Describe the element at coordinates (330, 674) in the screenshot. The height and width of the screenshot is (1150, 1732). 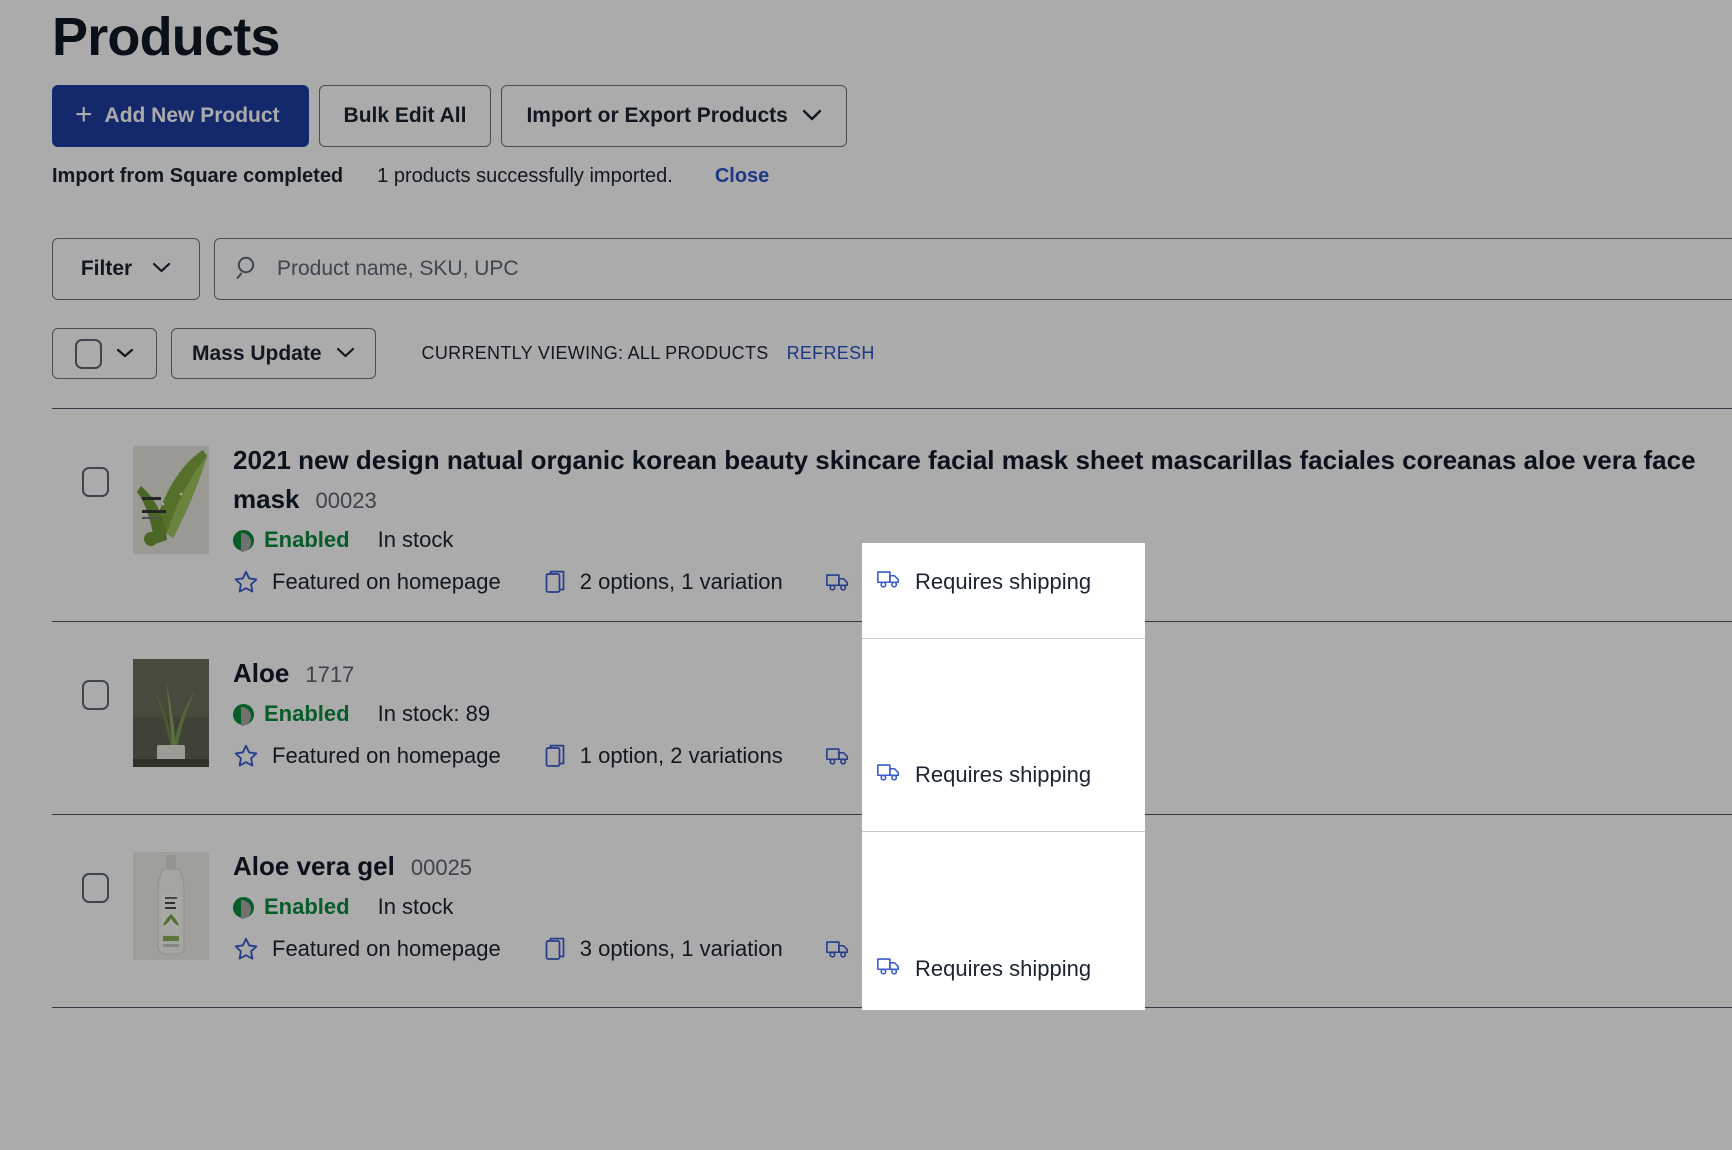
I see `product-sku: 1717` at that location.